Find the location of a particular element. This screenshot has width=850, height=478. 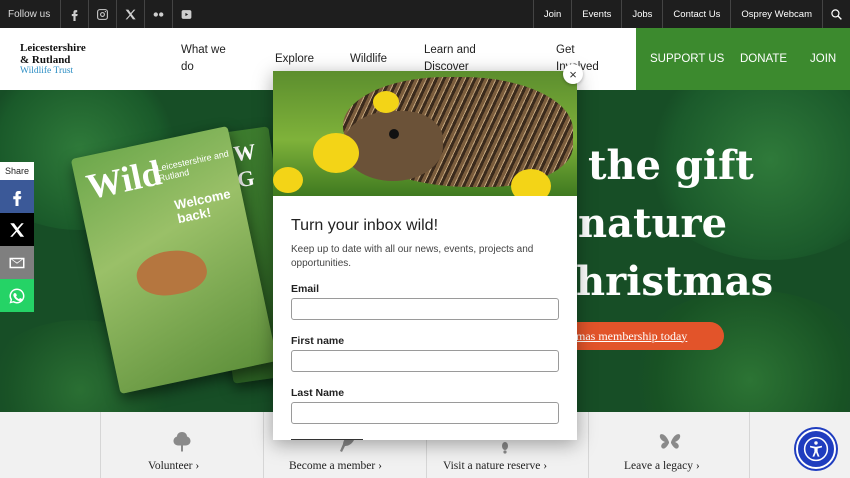

hedgehog-eye is located at coordinates (394, 134).